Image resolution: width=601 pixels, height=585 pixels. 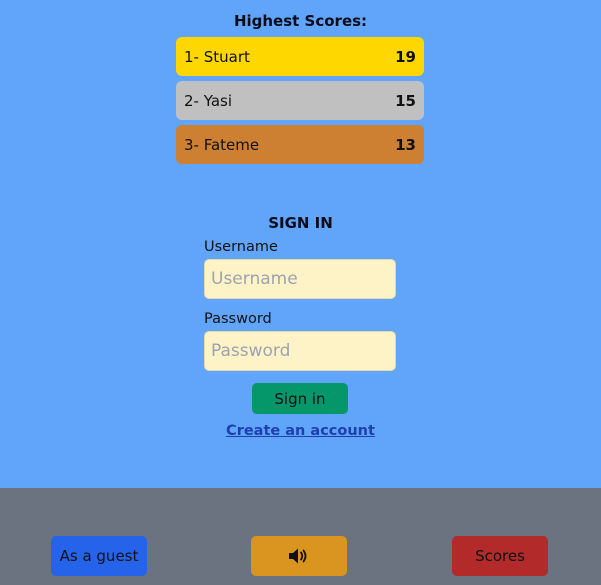 I want to click on password-input, so click(x=300, y=351).